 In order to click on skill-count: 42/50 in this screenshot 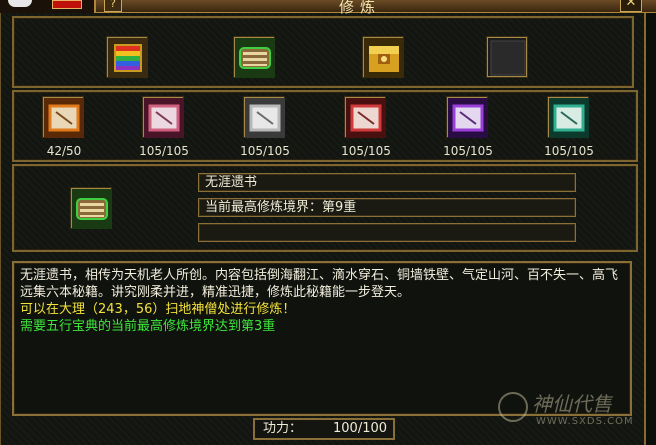, I will do `click(64, 151)`.